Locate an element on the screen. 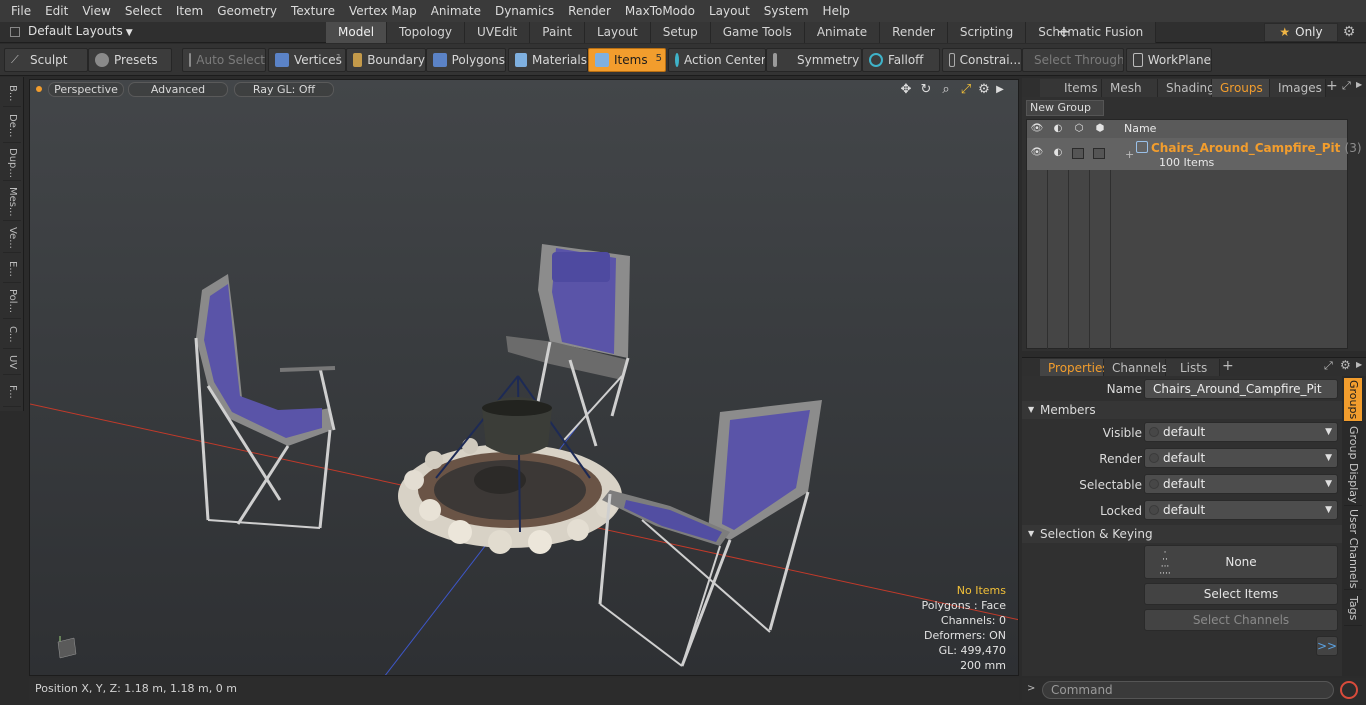 The height and width of the screenshot is (705, 1366). name-field: Chairs_Around_Campfire_Pit (3) is located at coordinates (1241, 396).